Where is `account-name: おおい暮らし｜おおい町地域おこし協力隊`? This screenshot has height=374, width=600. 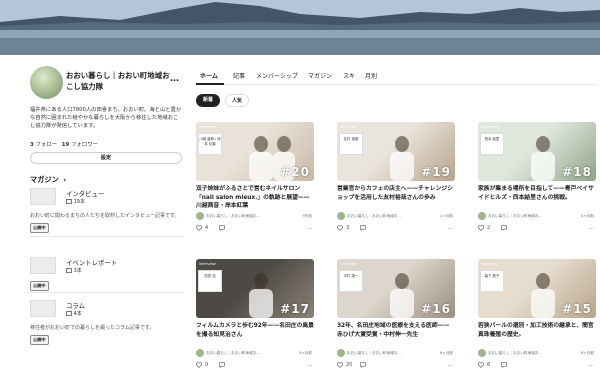 account-name: おおい暮らし｜おおい町地域おこし協力隊 is located at coordinates (121, 81).